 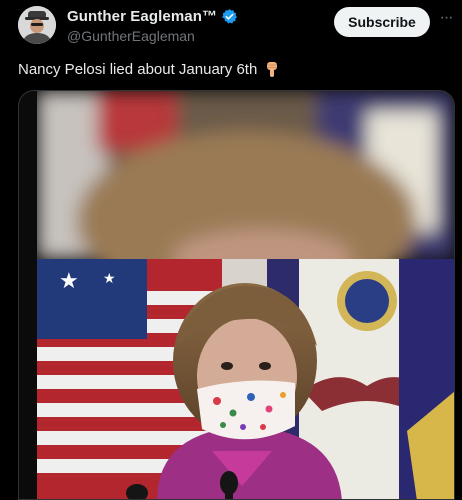 I want to click on verified-badge-icon, so click(x=229, y=16).